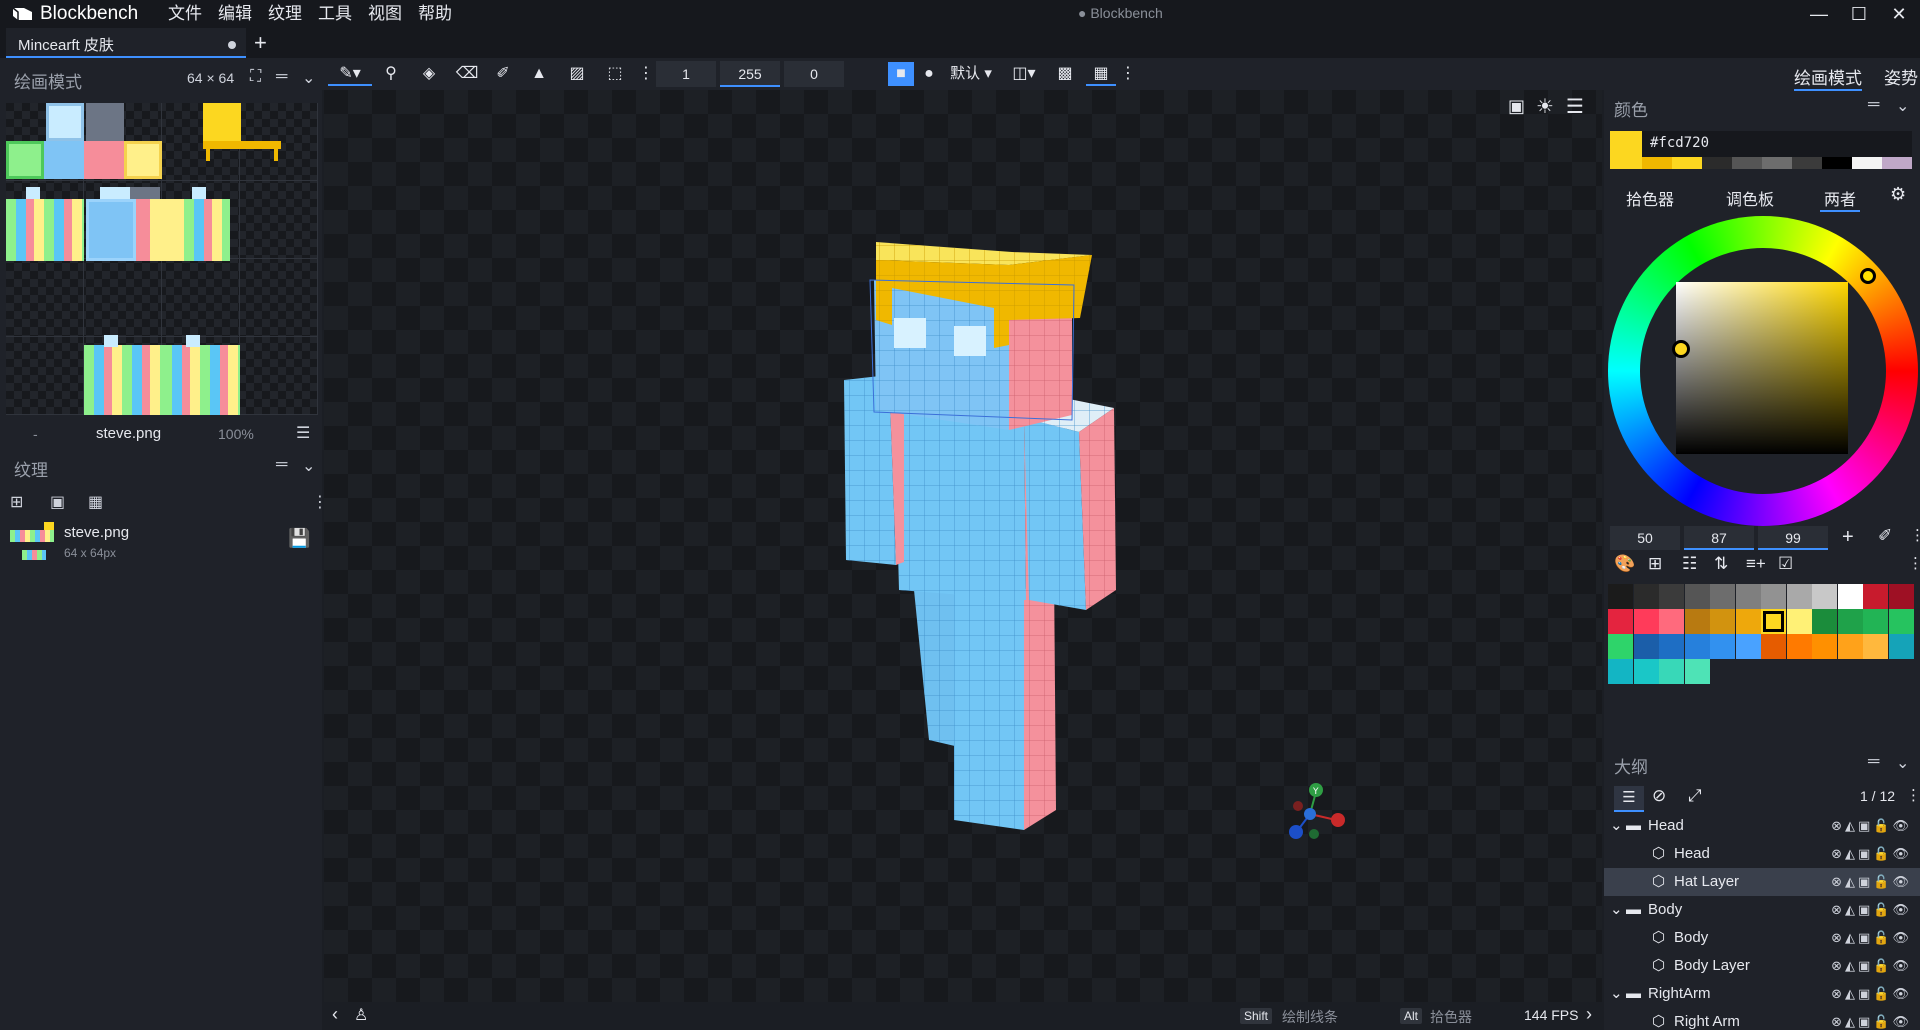  Describe the element at coordinates (1629, 799) in the screenshot. I see `outliner-list-icon: ☰` at that location.